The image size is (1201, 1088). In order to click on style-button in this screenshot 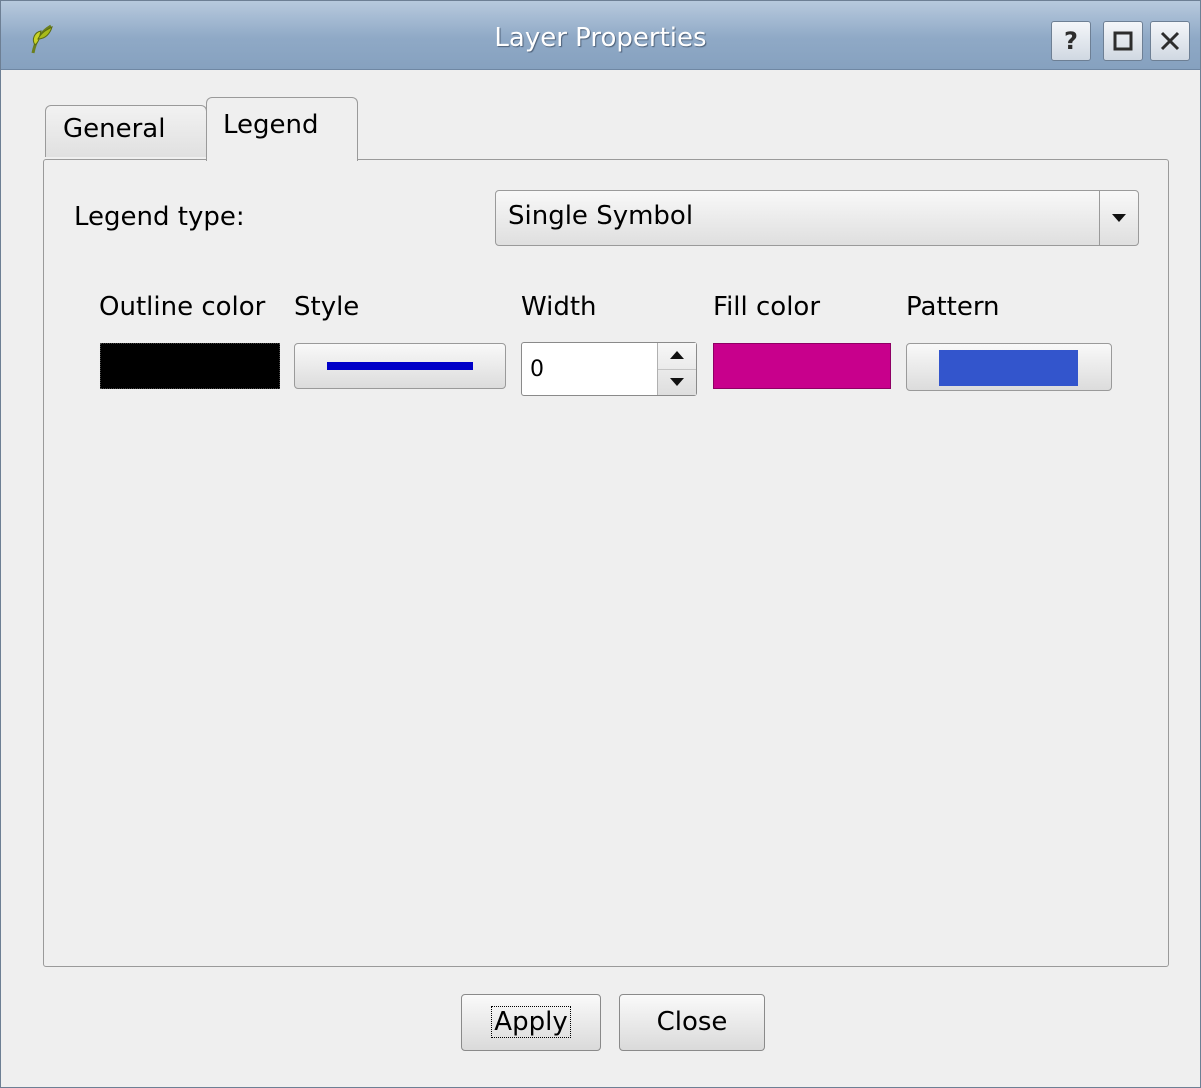, I will do `click(400, 366)`.